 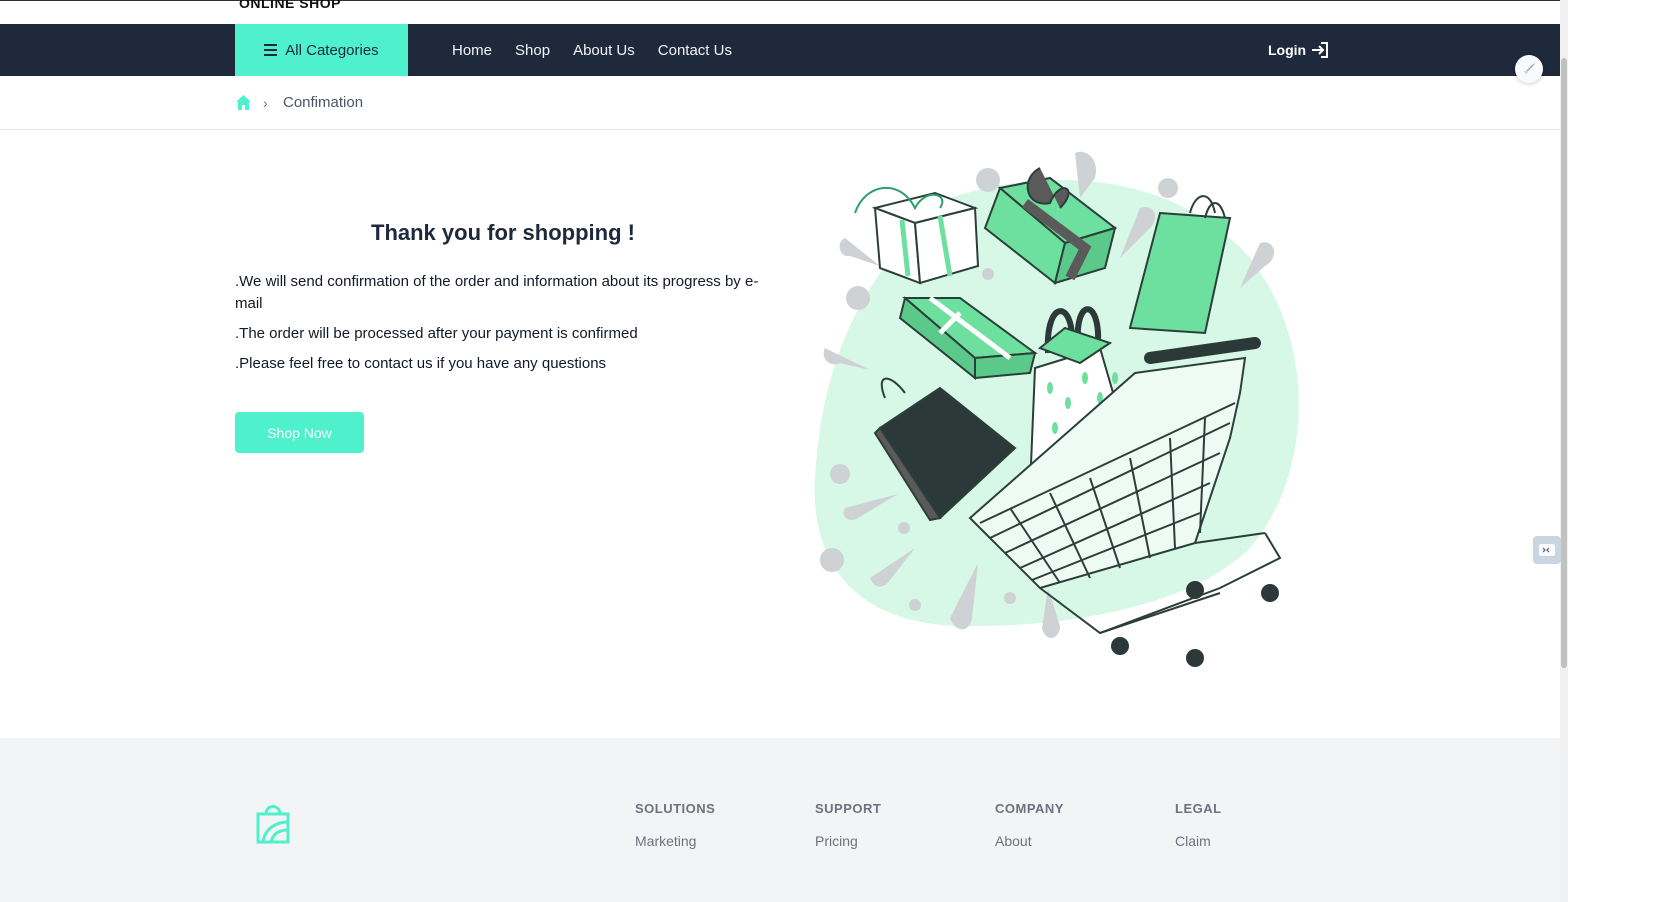 I want to click on chevron-right-icon: ›, so click(x=265, y=103).